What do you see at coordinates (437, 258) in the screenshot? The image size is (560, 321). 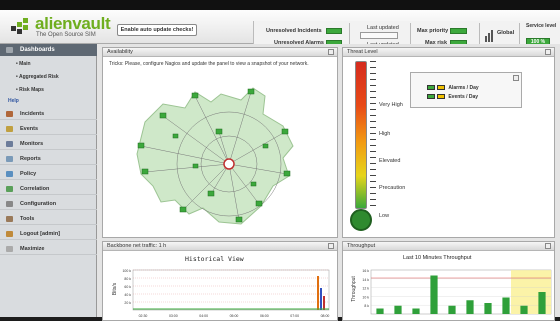 I see `chart-title: Last 10 Minutes Throughput` at bounding box center [437, 258].